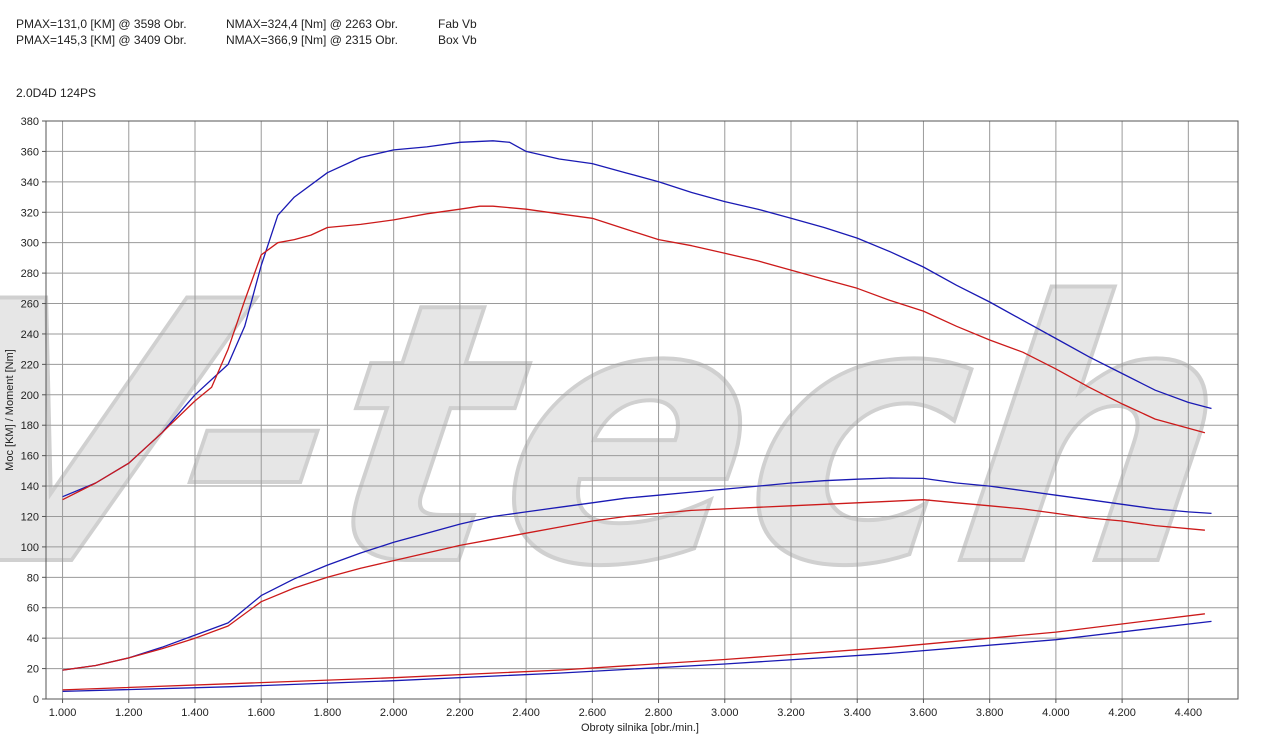 The height and width of the screenshot is (751, 1264). Describe the element at coordinates (924, 713) in the screenshot. I see `x-tick-label-13: 3.600` at that location.